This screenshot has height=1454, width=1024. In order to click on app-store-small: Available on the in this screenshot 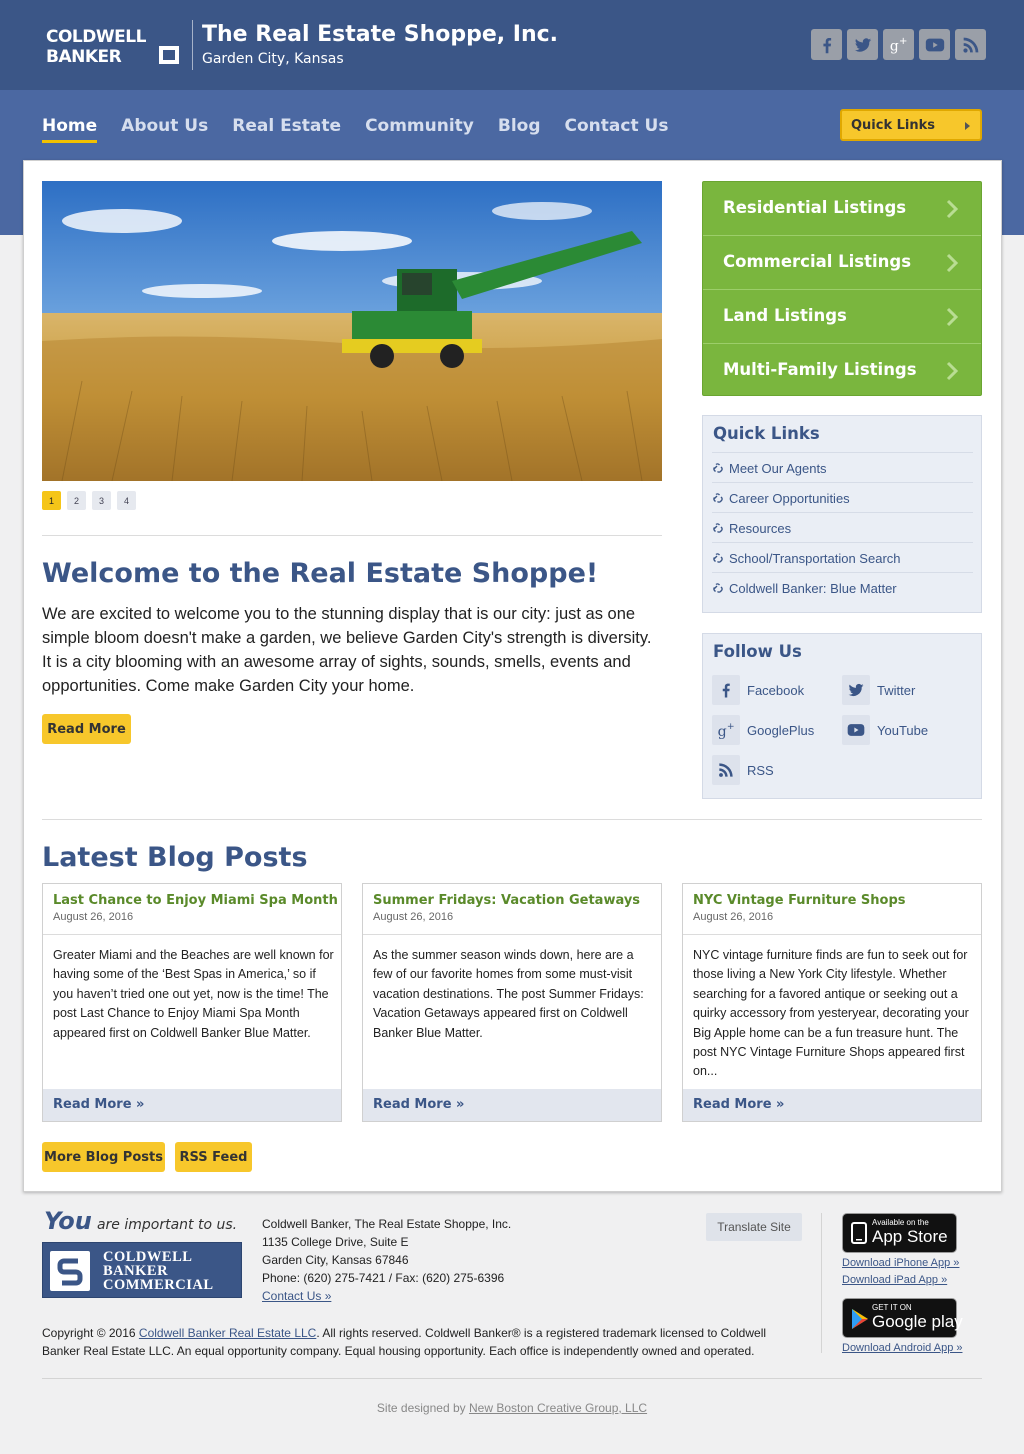, I will do `click(900, 1222)`.